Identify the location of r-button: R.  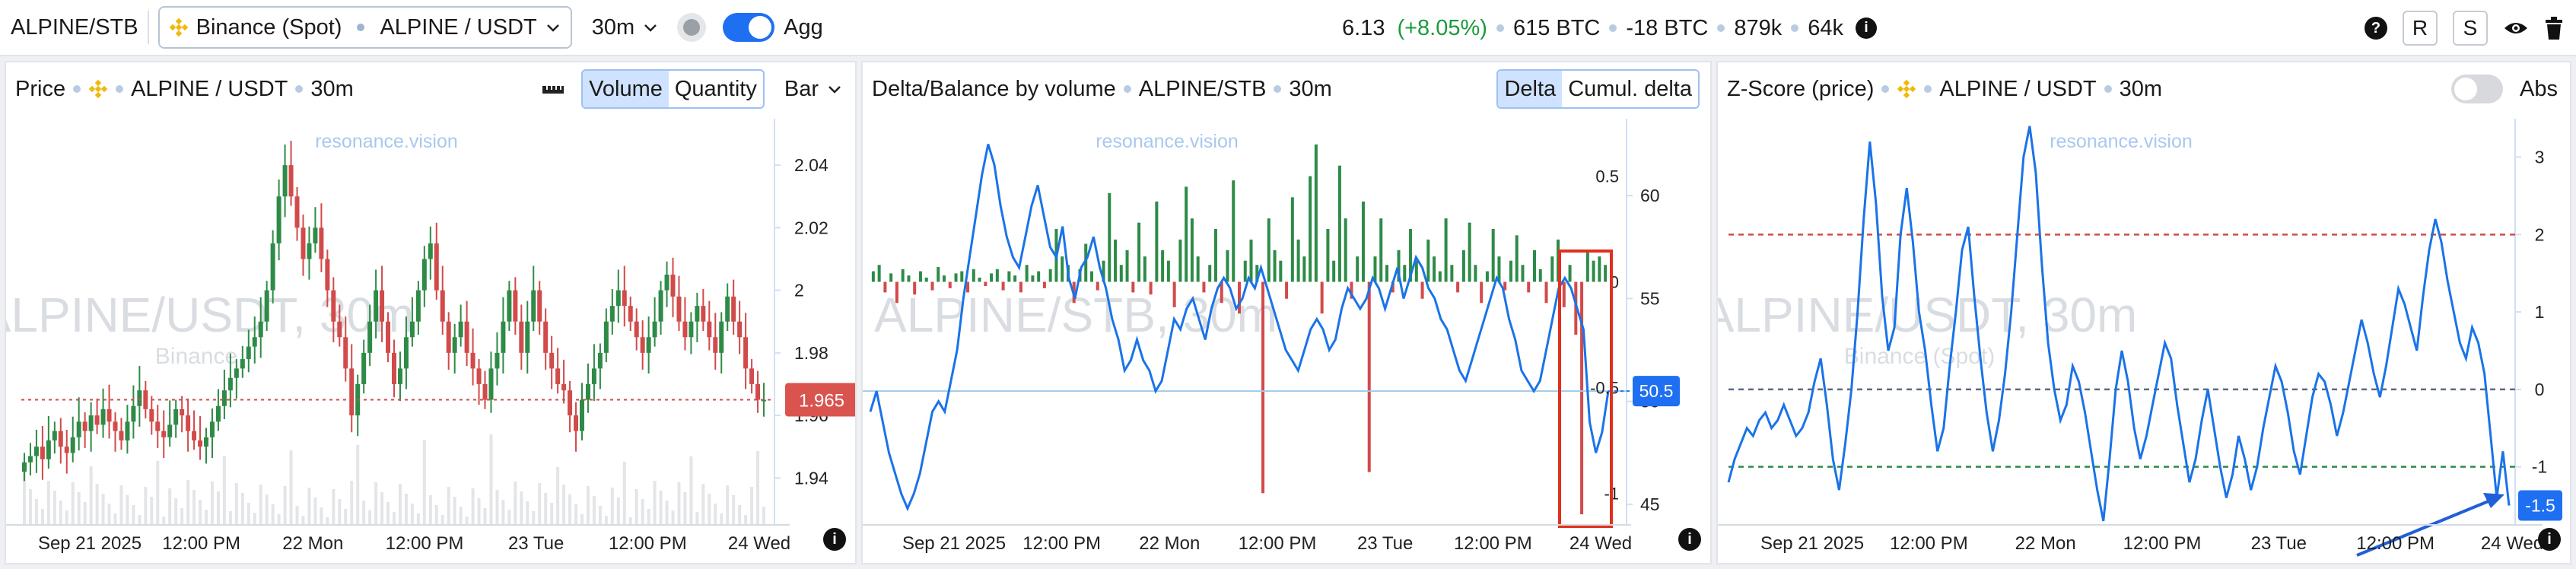
(2420, 28).